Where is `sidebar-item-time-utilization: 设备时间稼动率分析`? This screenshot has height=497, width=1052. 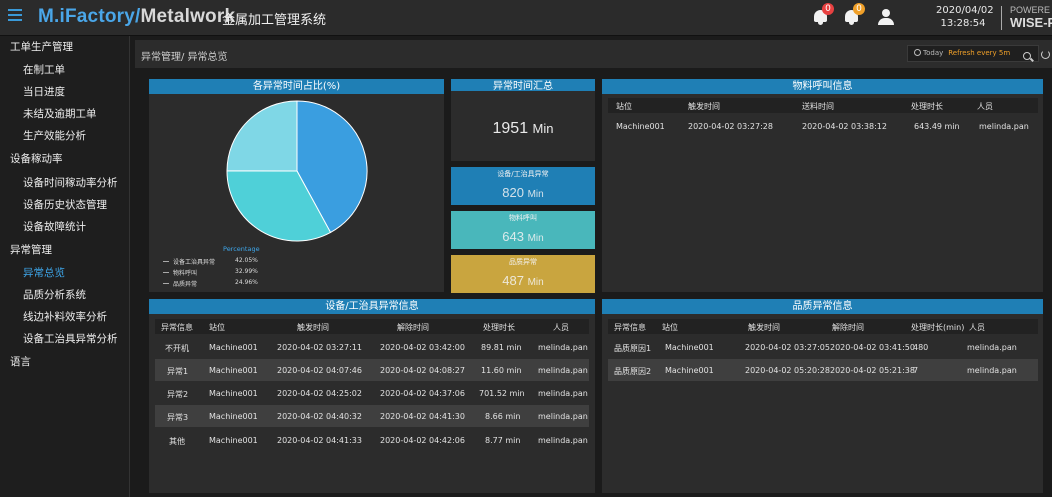 sidebar-item-time-utilization: 设备时间稼动率分析 is located at coordinates (70, 182).